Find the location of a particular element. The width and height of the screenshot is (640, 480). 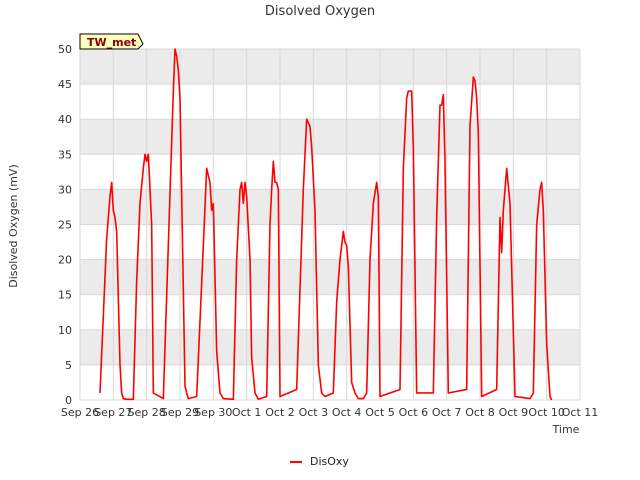

y-tick-label: 30 is located at coordinates (65, 189).